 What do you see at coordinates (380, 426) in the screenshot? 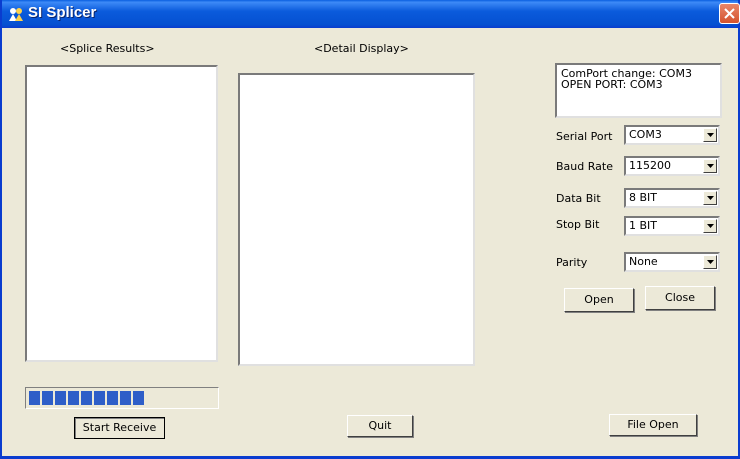
I see `quit-button: Quit` at bounding box center [380, 426].